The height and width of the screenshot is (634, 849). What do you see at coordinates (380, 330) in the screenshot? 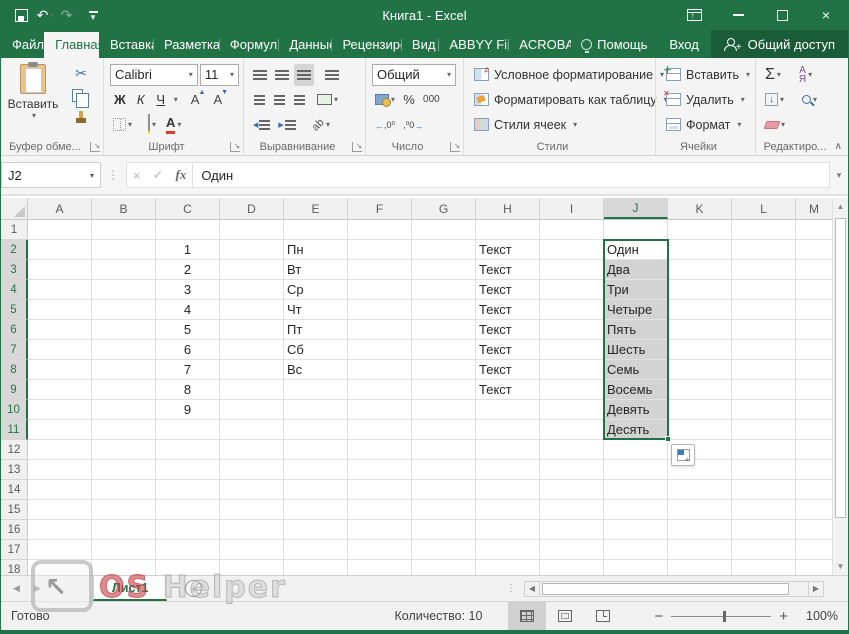
I see `cell-F6` at bounding box center [380, 330].